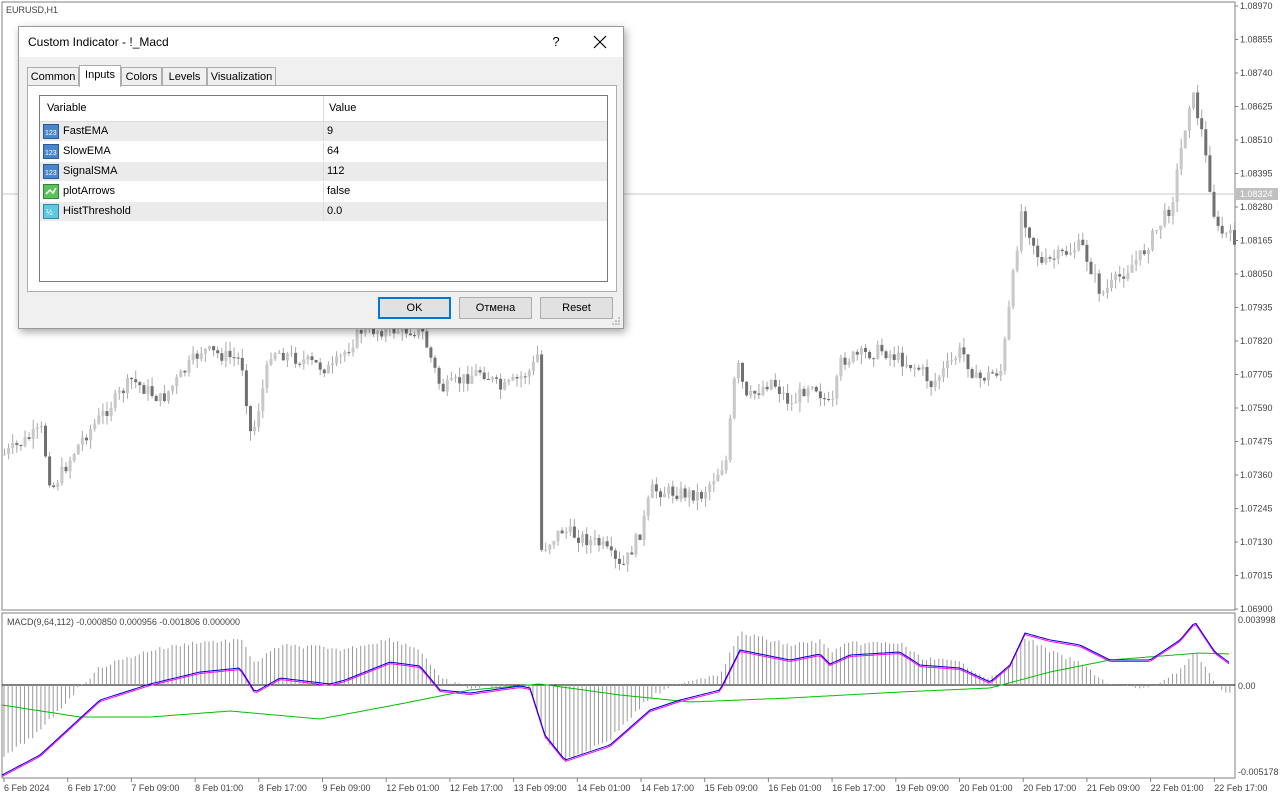 The image size is (1280, 800). I want to click on ind-scale-bottom: -0.005178, so click(1258, 772).